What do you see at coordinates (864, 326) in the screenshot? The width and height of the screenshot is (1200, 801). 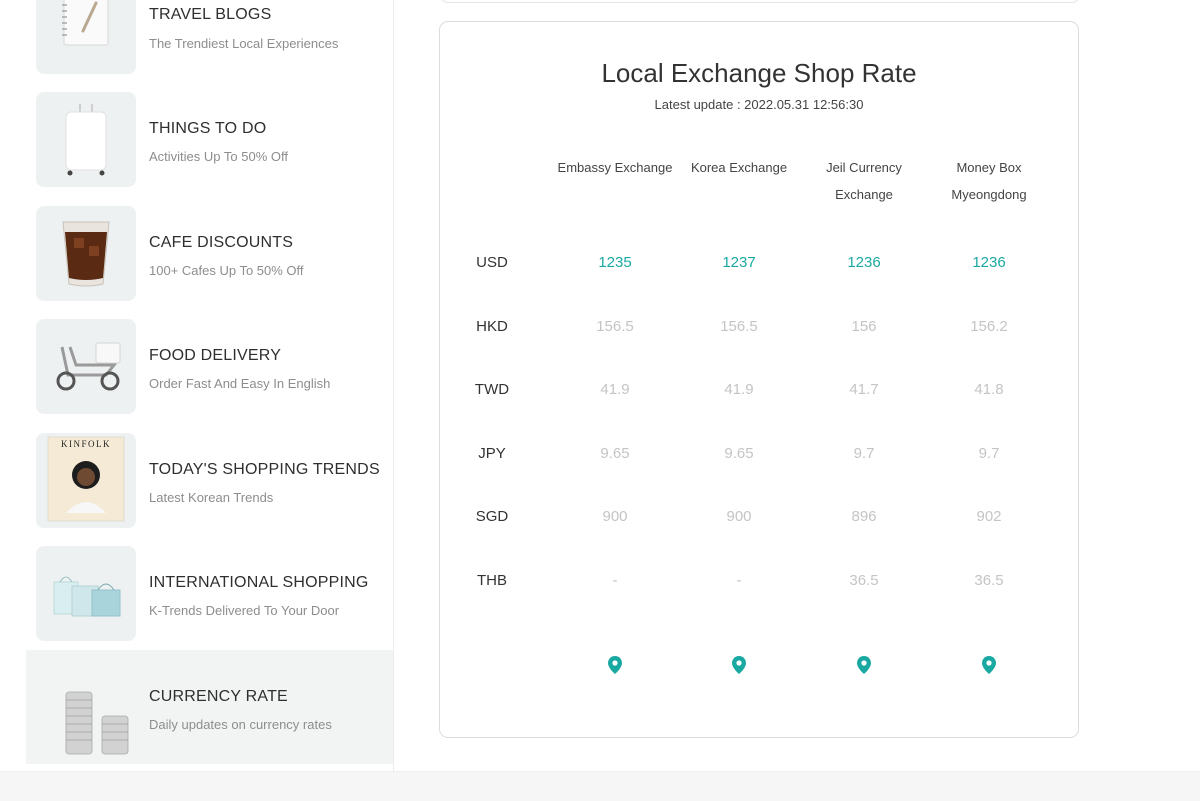 I see `rate-cell: 156` at bounding box center [864, 326].